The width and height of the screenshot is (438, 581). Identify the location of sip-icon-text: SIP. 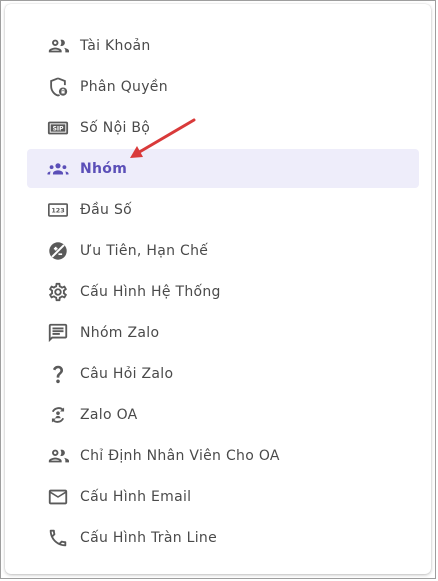
(58, 128).